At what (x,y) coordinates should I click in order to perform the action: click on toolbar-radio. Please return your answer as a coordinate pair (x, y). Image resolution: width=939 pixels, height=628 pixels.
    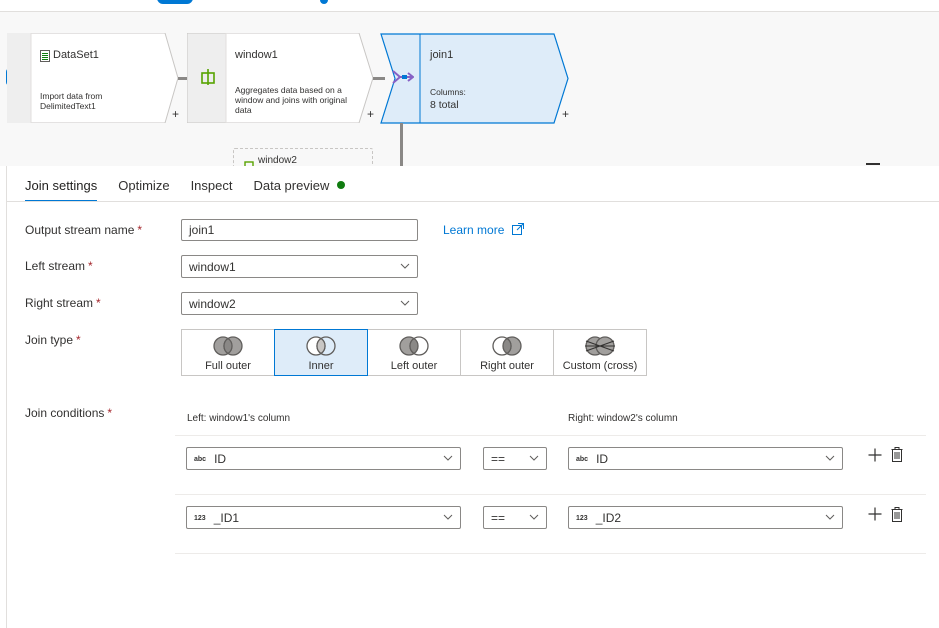
    Looking at the image, I should click on (324, 2).